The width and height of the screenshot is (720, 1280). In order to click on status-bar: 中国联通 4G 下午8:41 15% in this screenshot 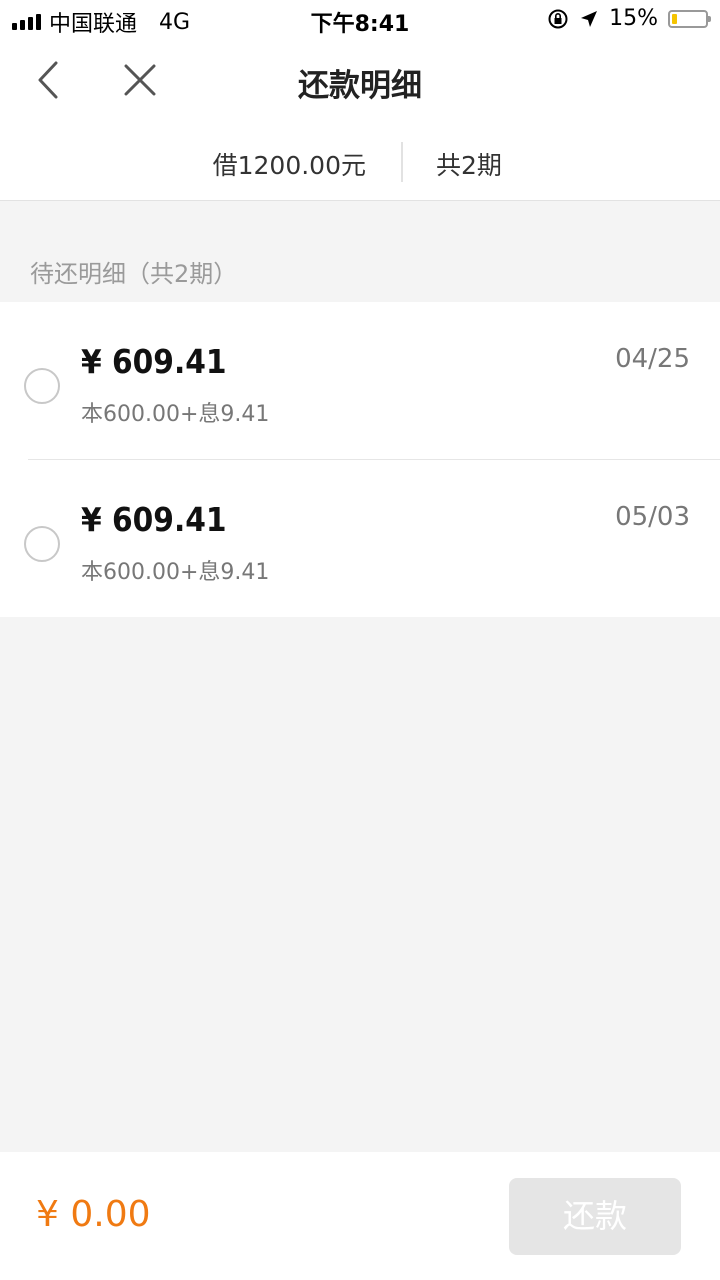, I will do `click(360, 20)`.